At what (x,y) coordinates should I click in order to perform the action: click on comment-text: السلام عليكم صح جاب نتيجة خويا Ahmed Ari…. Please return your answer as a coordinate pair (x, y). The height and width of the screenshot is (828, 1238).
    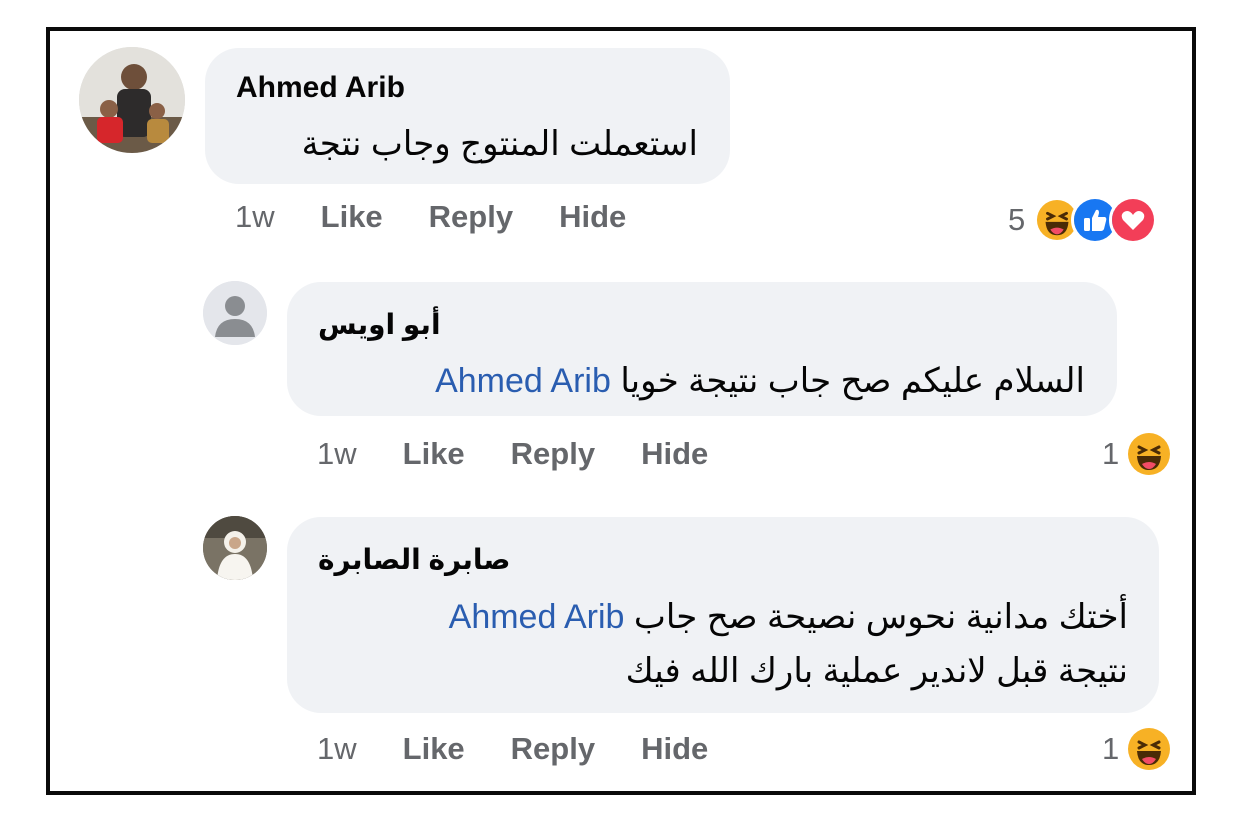
    Looking at the image, I should click on (695, 381).